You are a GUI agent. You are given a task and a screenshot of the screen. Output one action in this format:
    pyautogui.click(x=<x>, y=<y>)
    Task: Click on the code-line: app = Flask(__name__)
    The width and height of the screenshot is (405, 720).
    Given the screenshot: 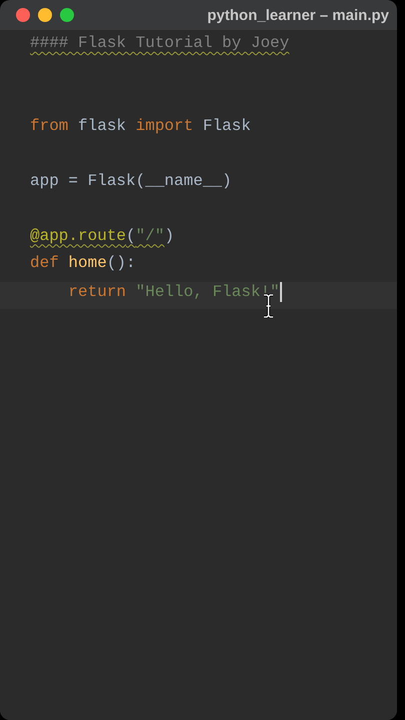 What is the action you would take?
    pyautogui.click(x=131, y=181)
    